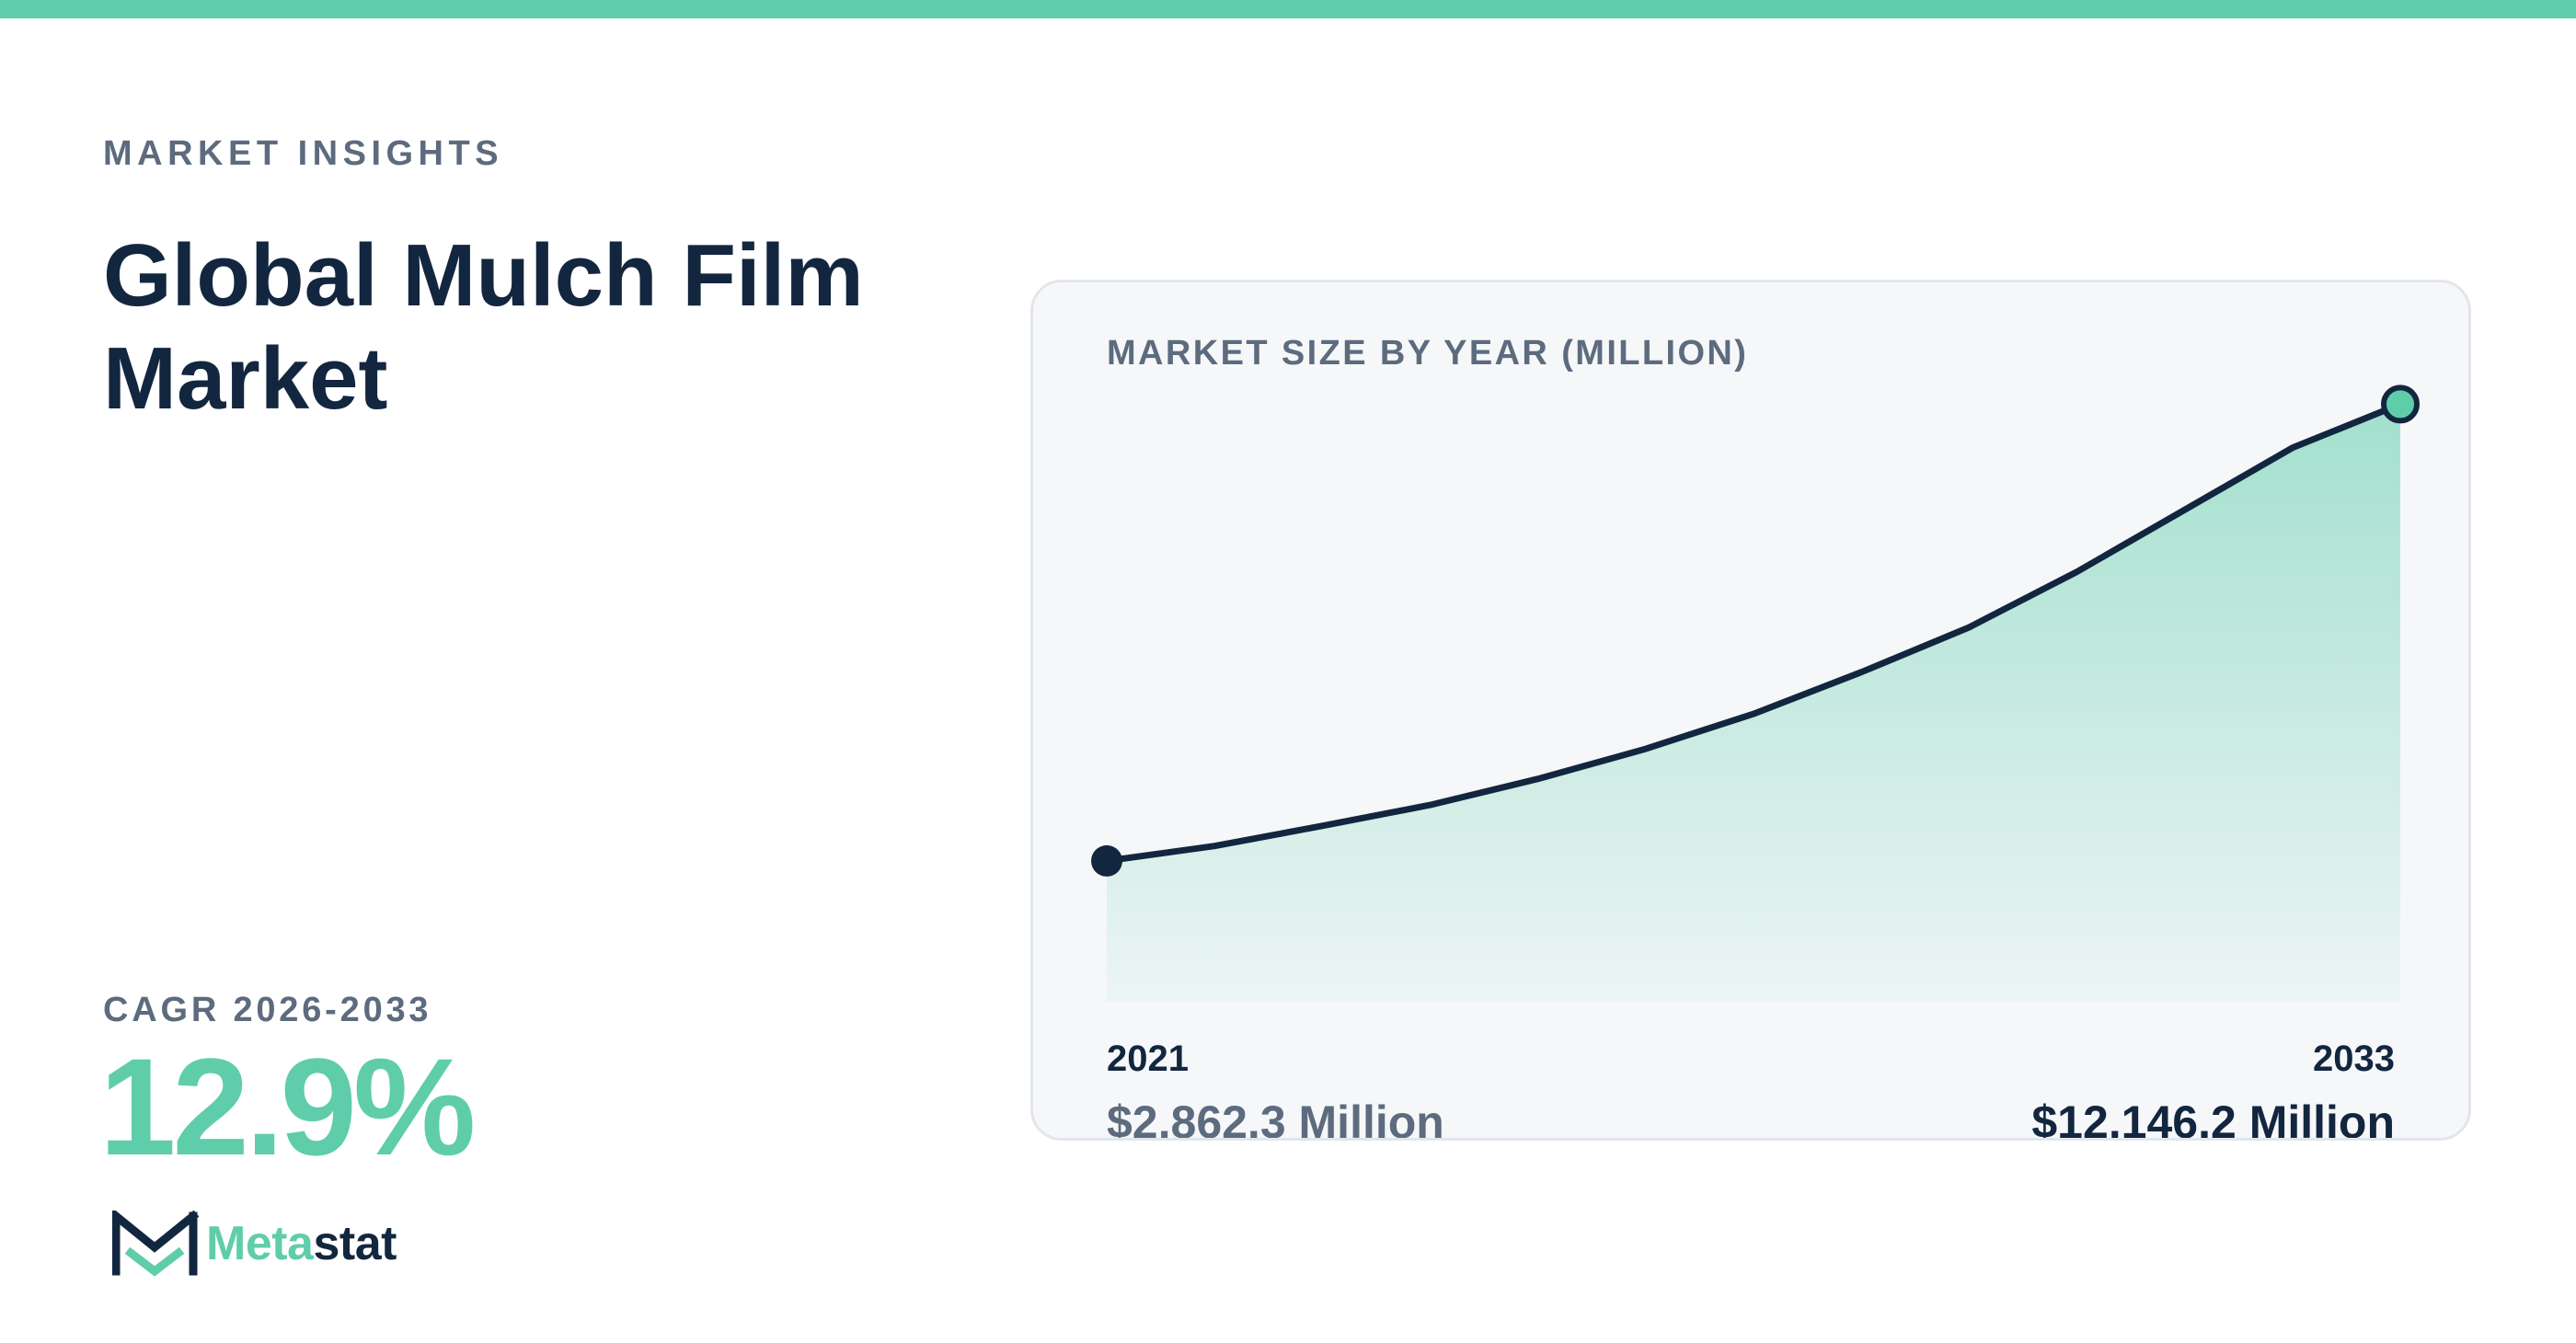  I want to click on metastat-logo: Metastat, so click(254, 1244).